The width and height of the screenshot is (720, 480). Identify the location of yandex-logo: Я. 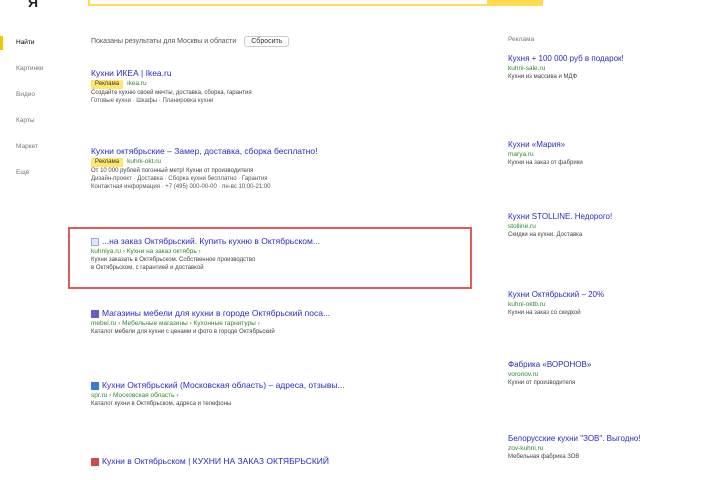
(33, 5).